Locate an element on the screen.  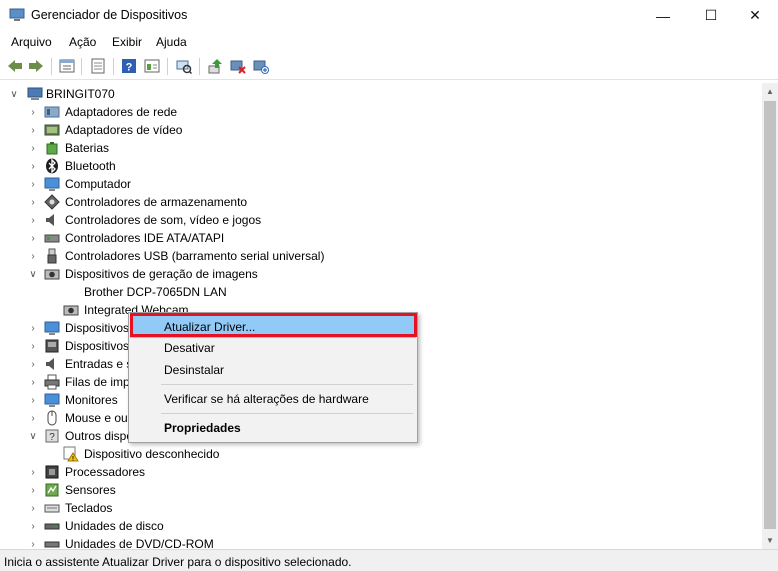
tree-node-label: Adaptadores de vídeo is located at coordinates (124, 130).